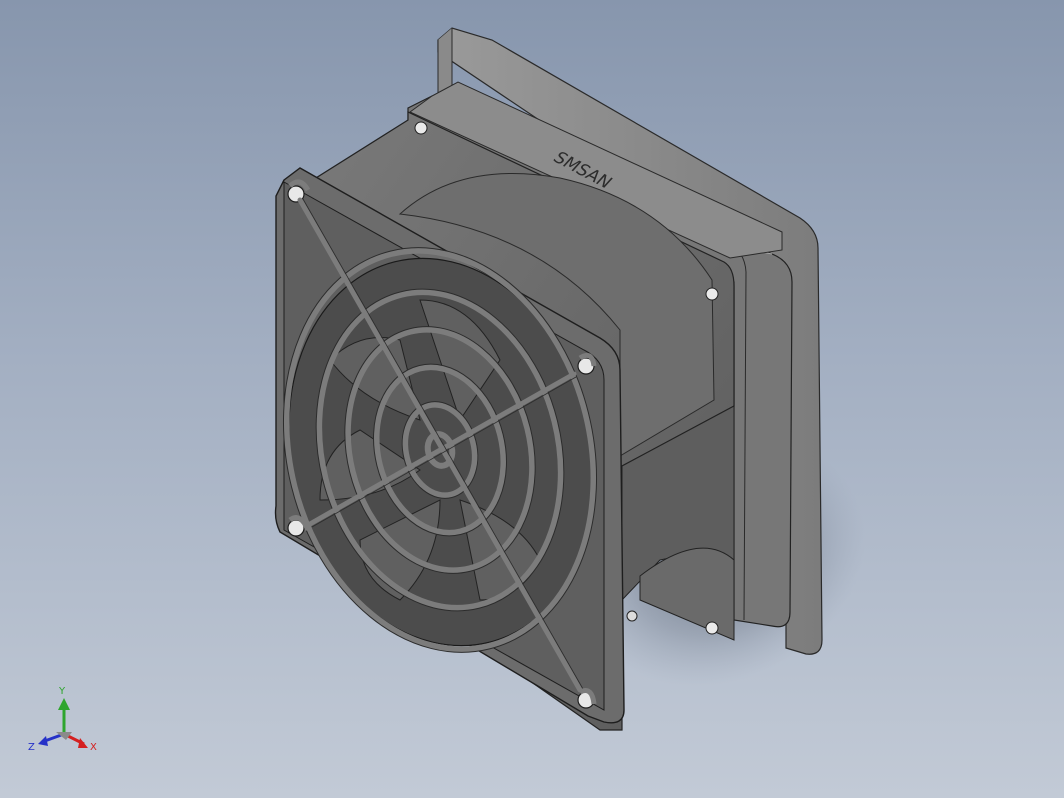 The image size is (1064, 798). I want to click on orientation-triad: Y X Z, so click(66, 720).